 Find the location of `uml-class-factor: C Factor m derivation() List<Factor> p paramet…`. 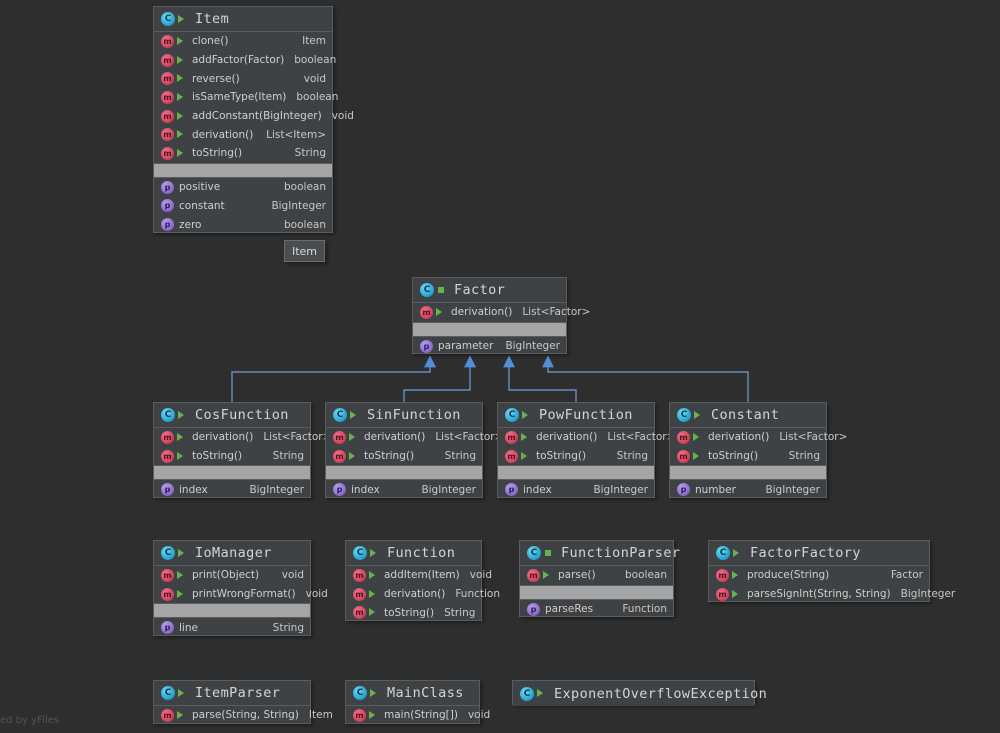

uml-class-factor: C Factor m derivation() List<Factor> p paramet… is located at coordinates (501, 316).